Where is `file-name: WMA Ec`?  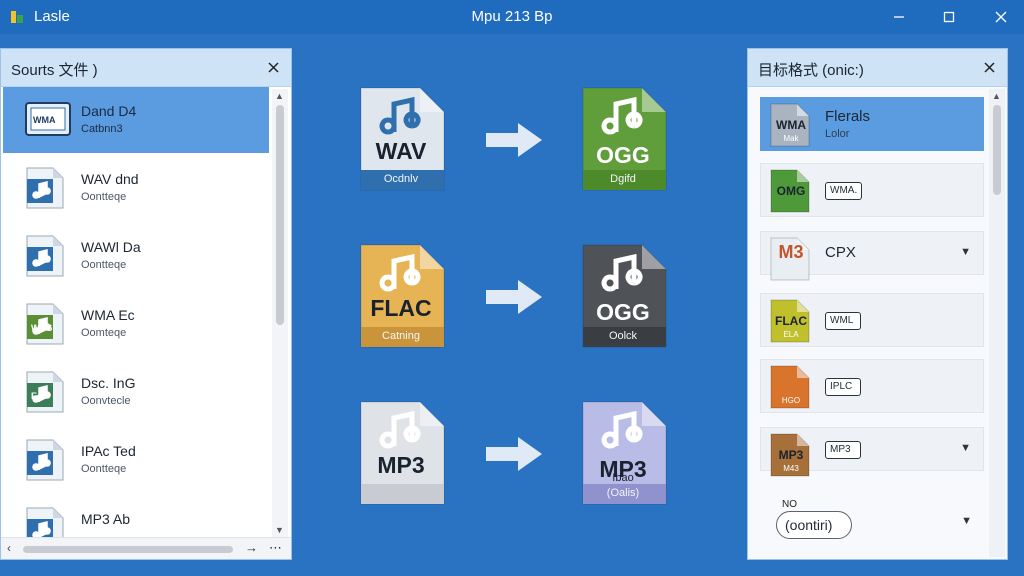
file-name: WMA Ec is located at coordinates (108, 315).